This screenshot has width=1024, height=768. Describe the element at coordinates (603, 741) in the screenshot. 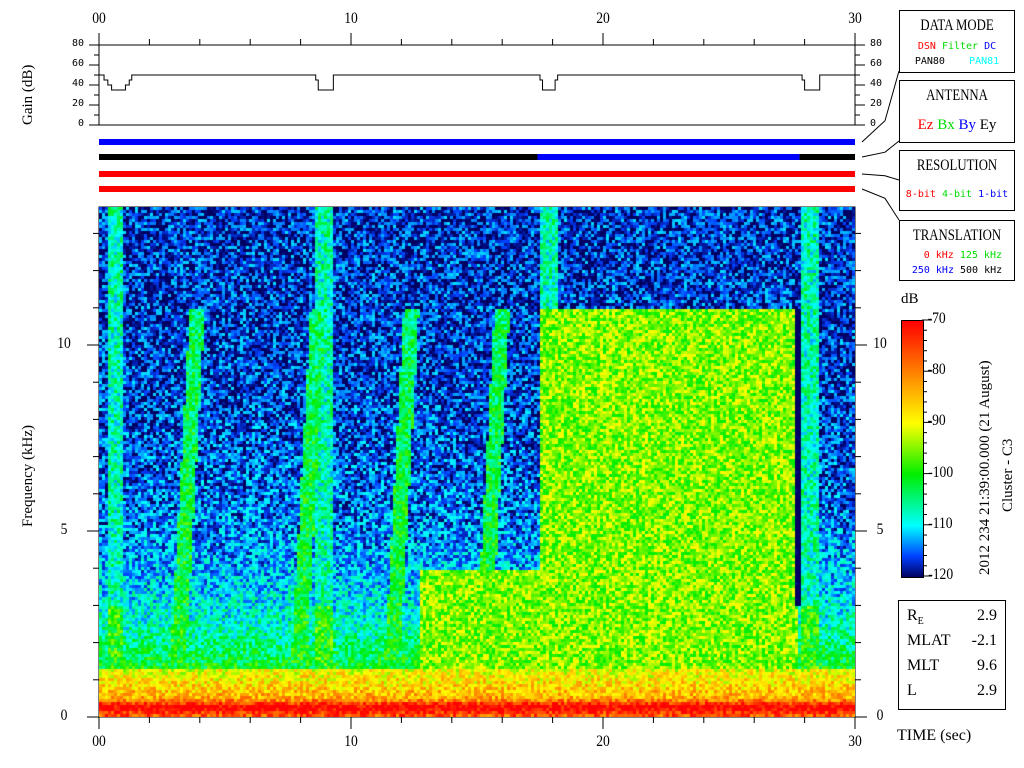

I see `time-tick-label-bottom: 20` at that location.